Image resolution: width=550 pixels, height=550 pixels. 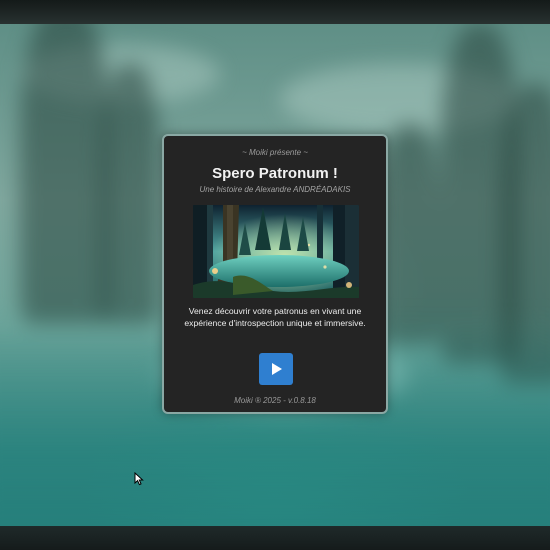 What do you see at coordinates (276, 251) in the screenshot?
I see `cover-illustration` at bounding box center [276, 251].